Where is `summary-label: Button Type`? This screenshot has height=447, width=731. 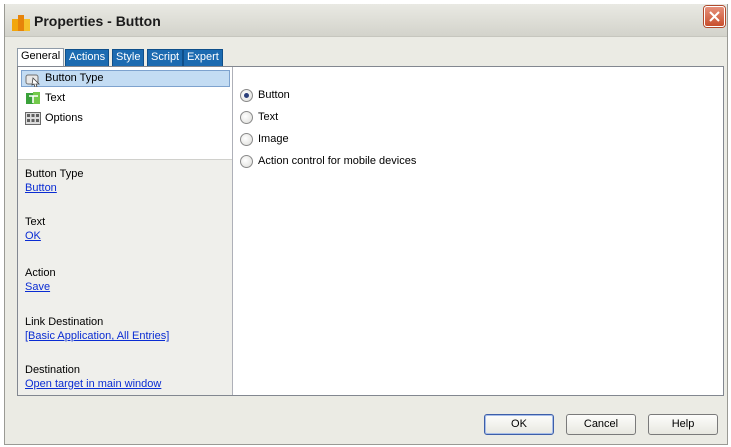
summary-label: Button Type is located at coordinates (54, 174).